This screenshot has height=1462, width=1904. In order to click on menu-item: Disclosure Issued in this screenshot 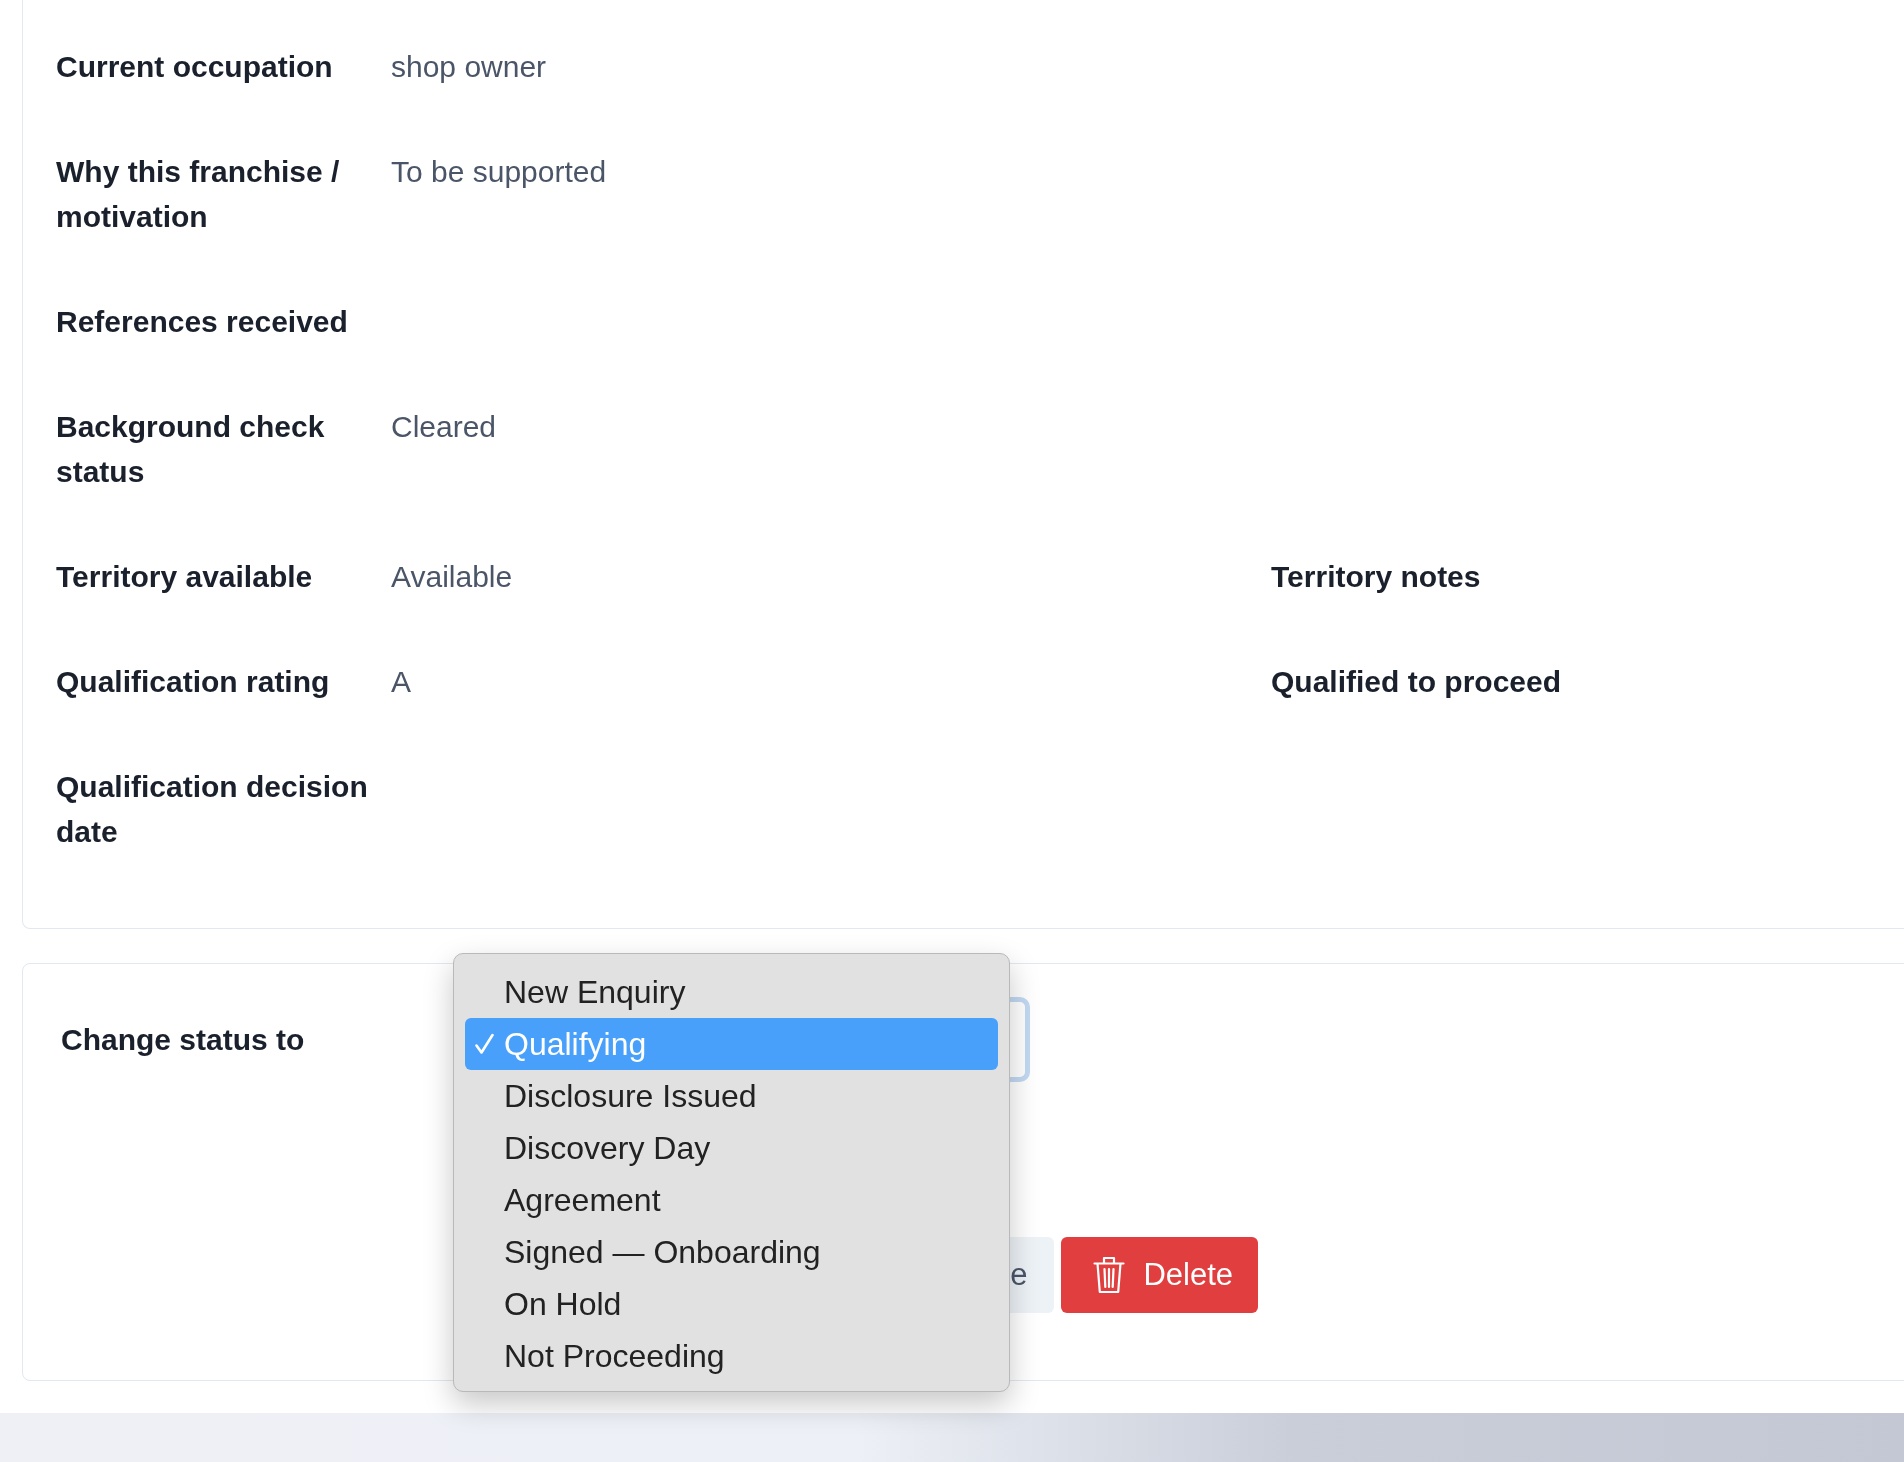, I will do `click(731, 1096)`.